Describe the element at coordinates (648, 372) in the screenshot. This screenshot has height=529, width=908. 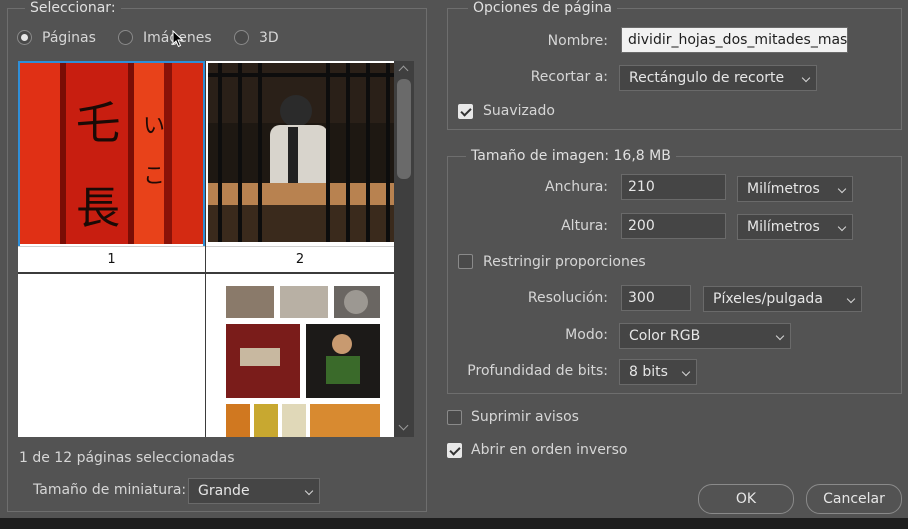
I see `bit-depth-value: 8 bits` at that location.